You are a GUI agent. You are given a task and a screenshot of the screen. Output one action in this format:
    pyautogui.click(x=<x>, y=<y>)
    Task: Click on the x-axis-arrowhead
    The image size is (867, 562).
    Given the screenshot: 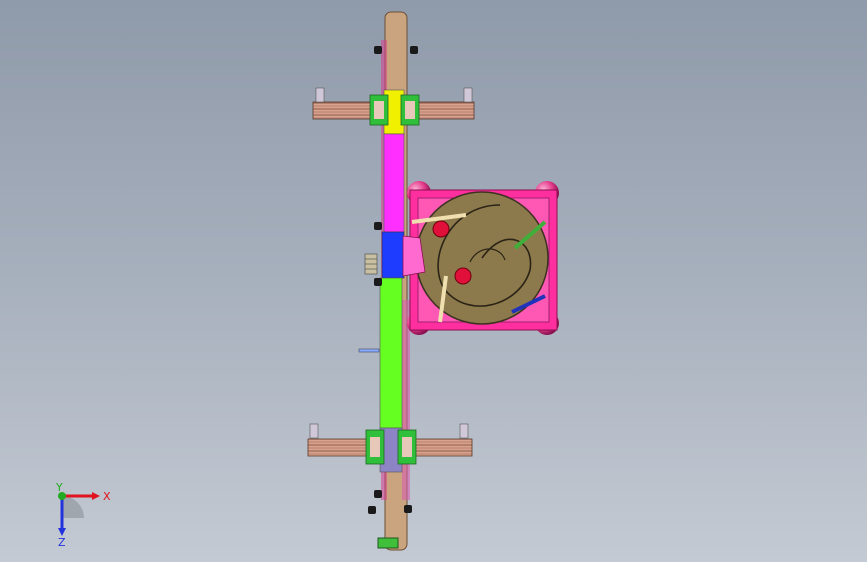 What is the action you would take?
    pyautogui.click(x=96, y=496)
    